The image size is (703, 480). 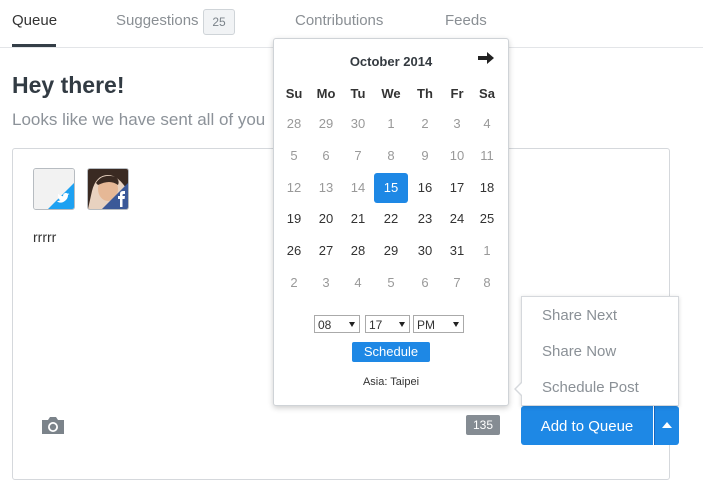 What do you see at coordinates (391, 61) in the screenshot?
I see `datepicker-month-title: October 2014` at bounding box center [391, 61].